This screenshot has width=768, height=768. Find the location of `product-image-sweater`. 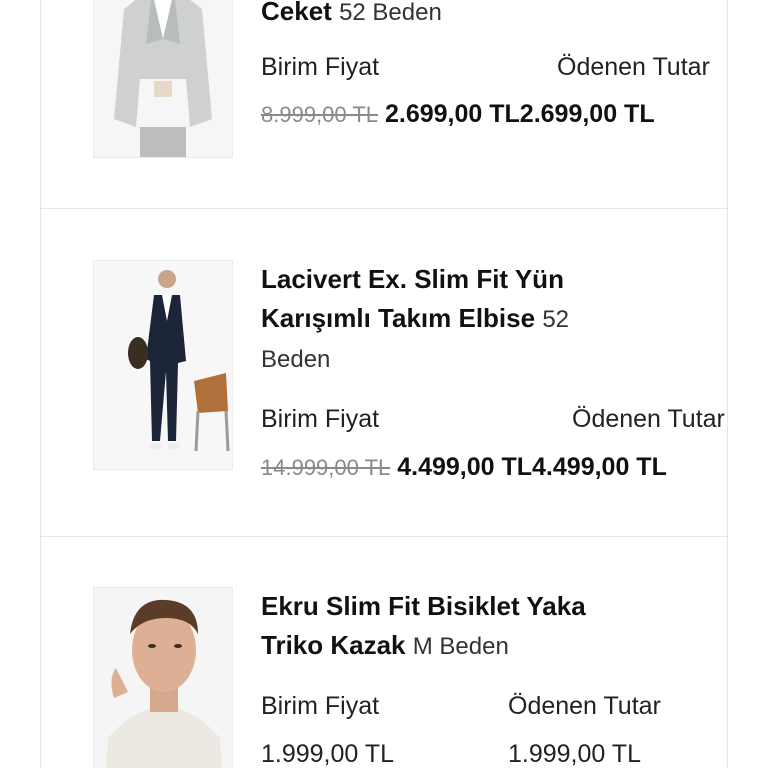

product-image-sweater is located at coordinates (163, 677).